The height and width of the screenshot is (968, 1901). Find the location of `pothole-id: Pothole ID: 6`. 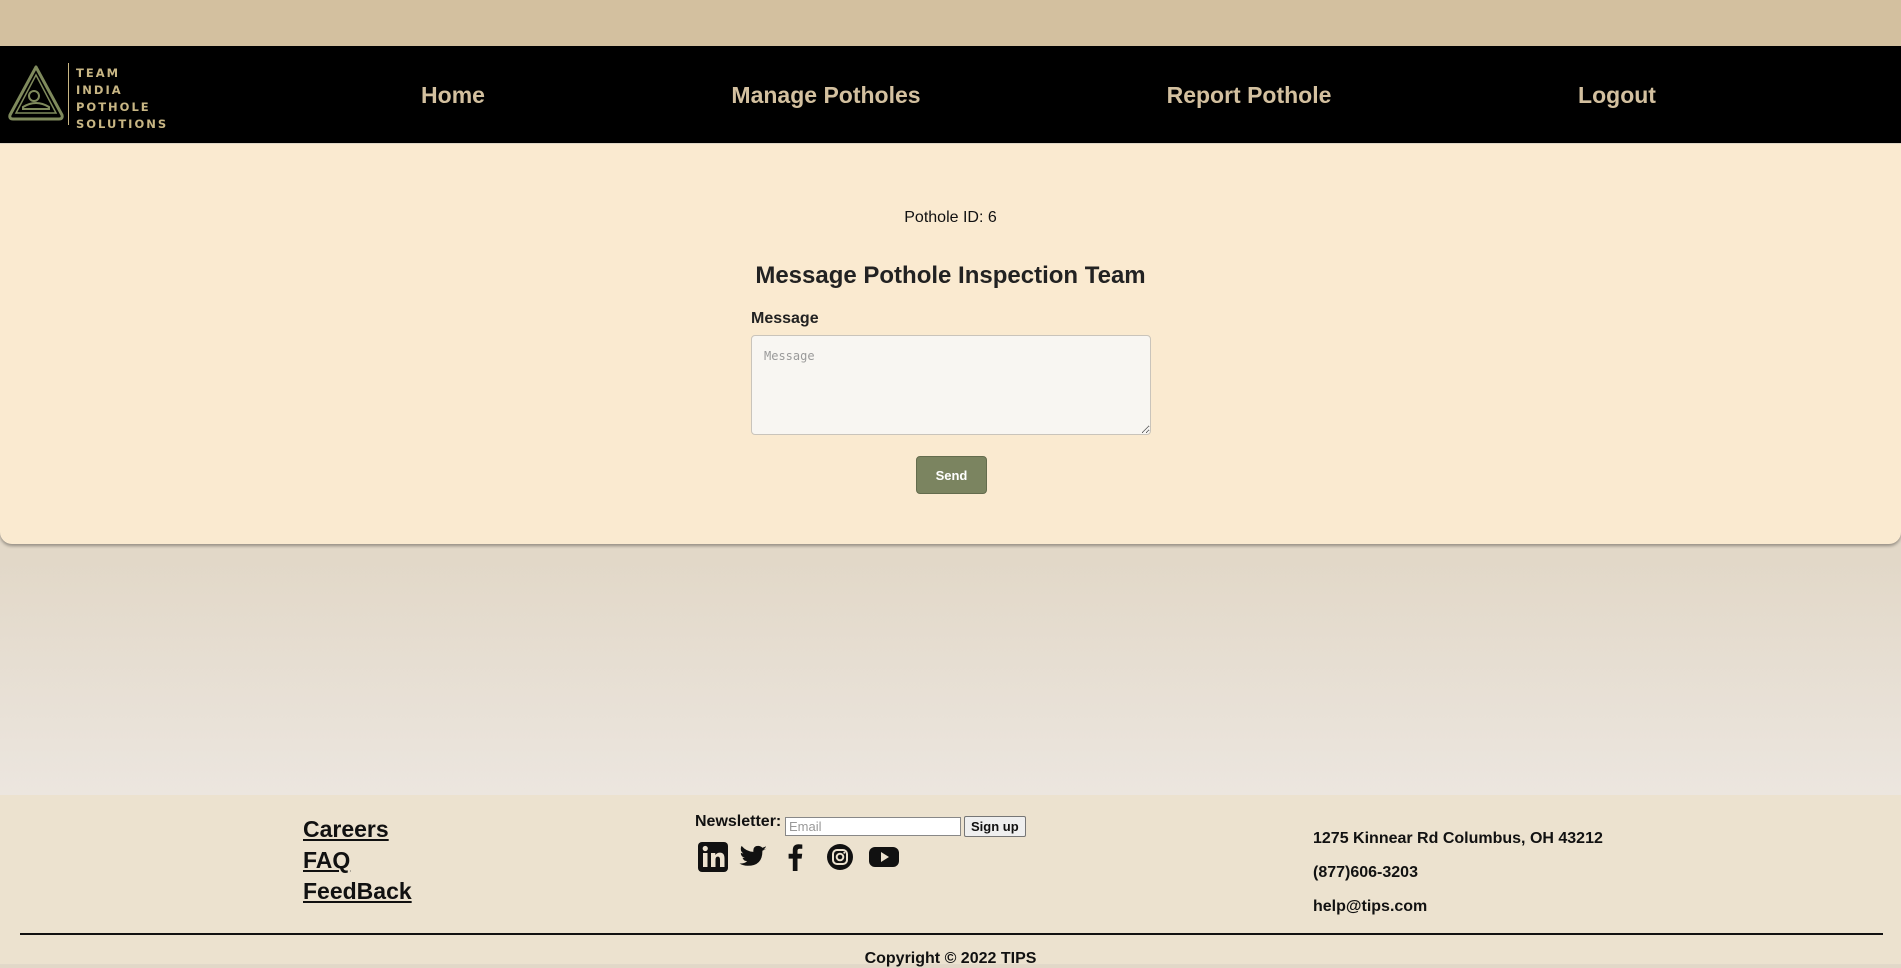

pothole-id: Pothole ID: 6 is located at coordinates (950, 217).